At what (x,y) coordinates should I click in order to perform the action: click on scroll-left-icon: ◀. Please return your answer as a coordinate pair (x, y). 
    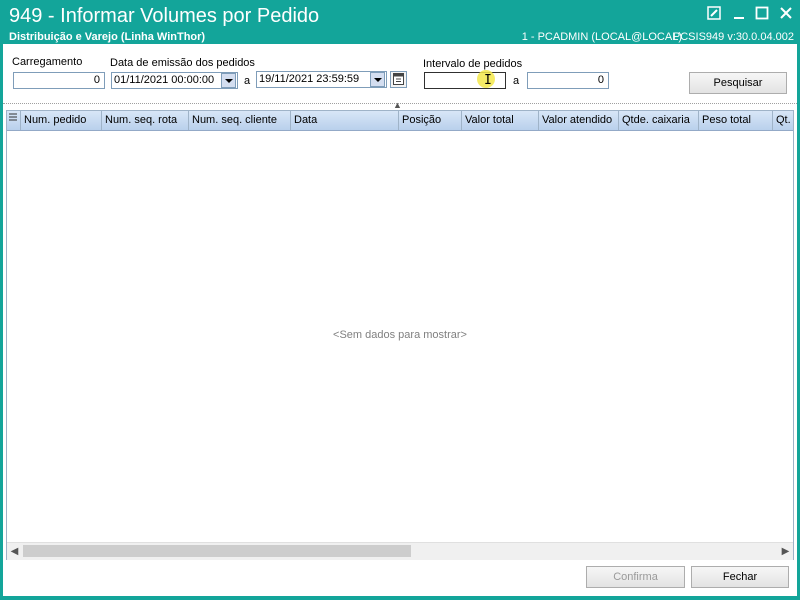
    Looking at the image, I should click on (14, 551).